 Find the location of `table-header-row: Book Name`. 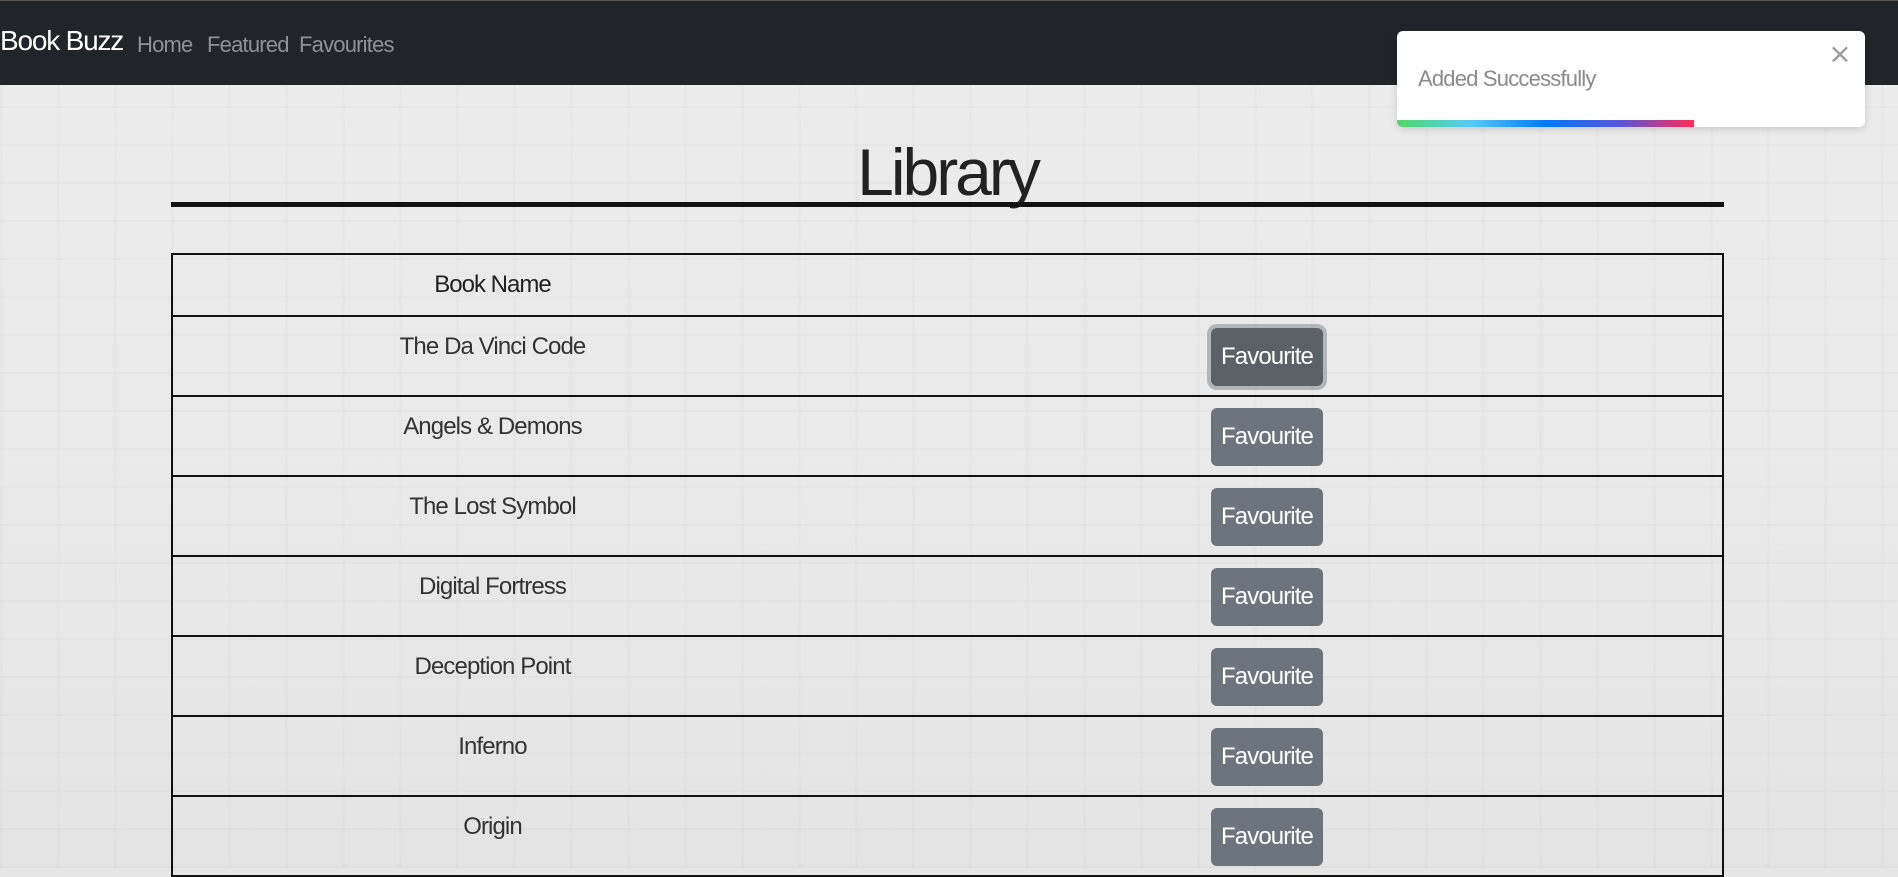

table-header-row: Book Name is located at coordinates (947, 285).